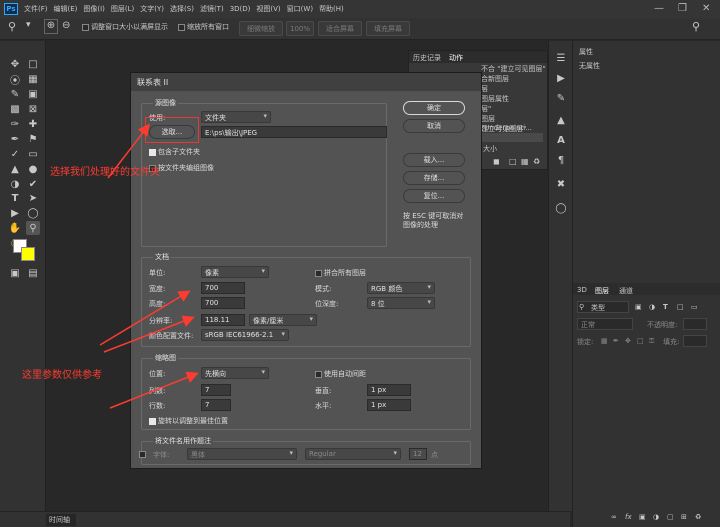 This screenshot has height=527, width=720. Describe the element at coordinates (154, 390) in the screenshot. I see `arrow-to-columns` at that location.